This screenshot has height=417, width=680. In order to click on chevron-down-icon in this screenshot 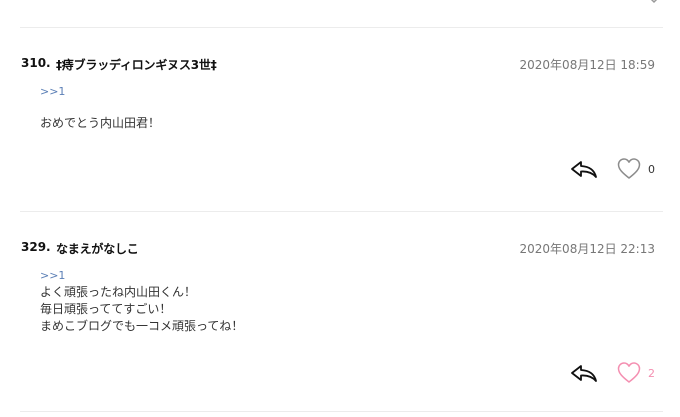, I will do `click(654, 2)`.